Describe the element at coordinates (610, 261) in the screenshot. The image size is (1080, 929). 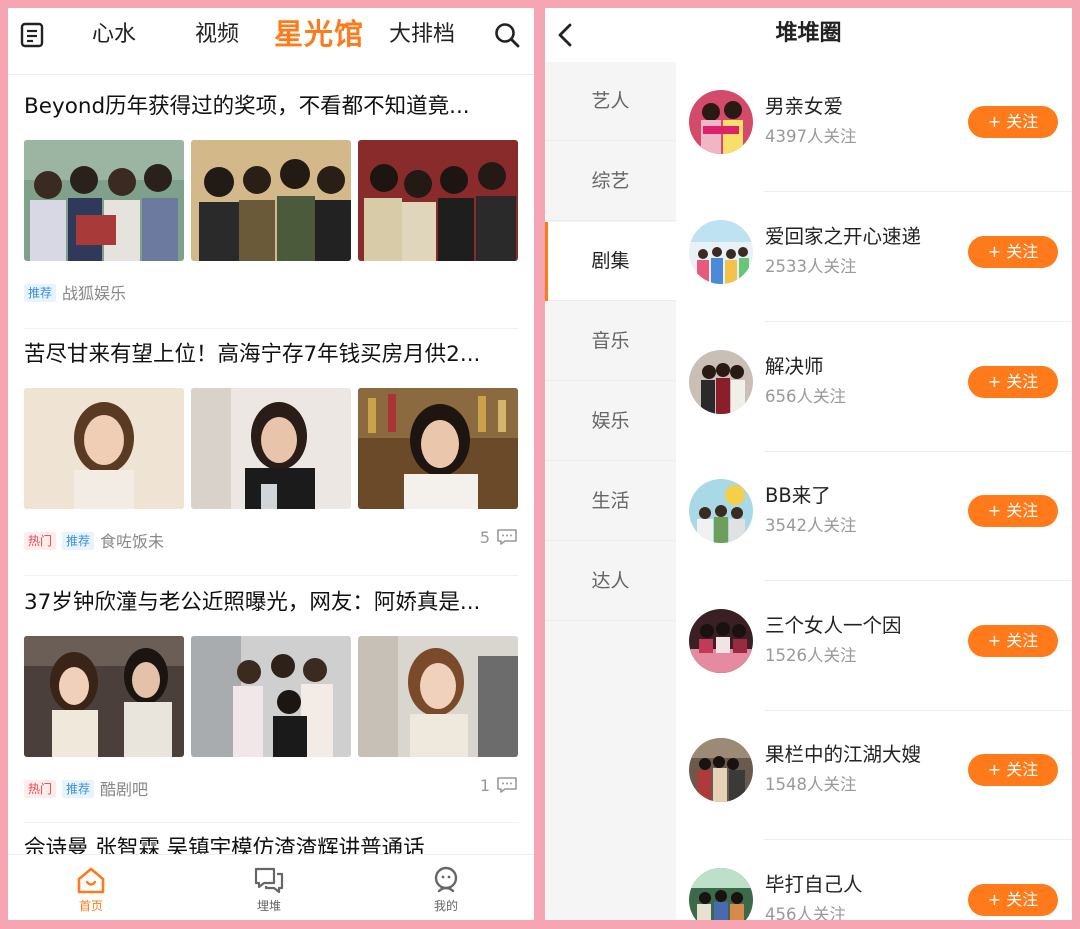
I see `category-drama: 剧集` at that location.